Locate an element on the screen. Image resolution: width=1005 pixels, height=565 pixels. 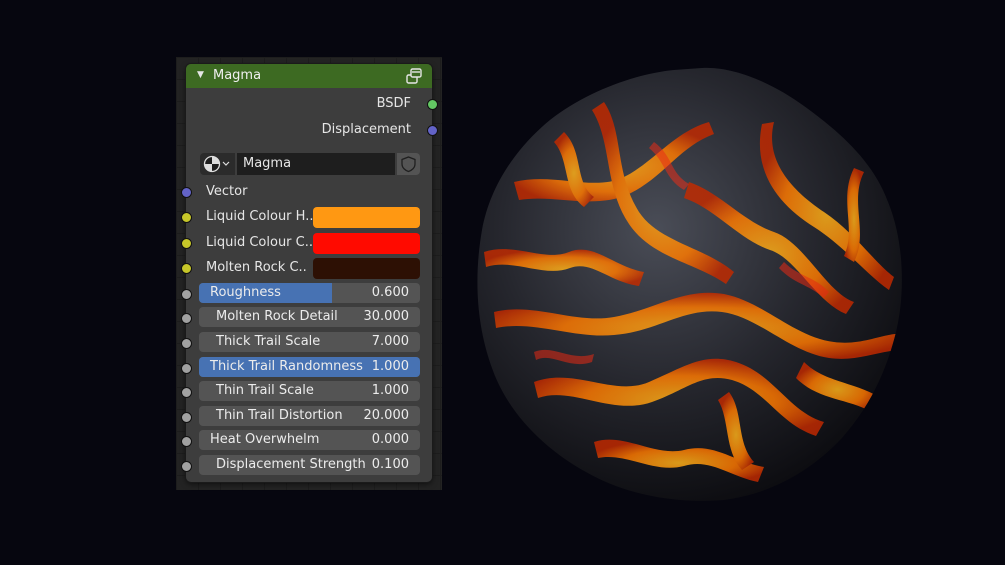
input-socket-displacement-strength is located at coordinates (186, 466).